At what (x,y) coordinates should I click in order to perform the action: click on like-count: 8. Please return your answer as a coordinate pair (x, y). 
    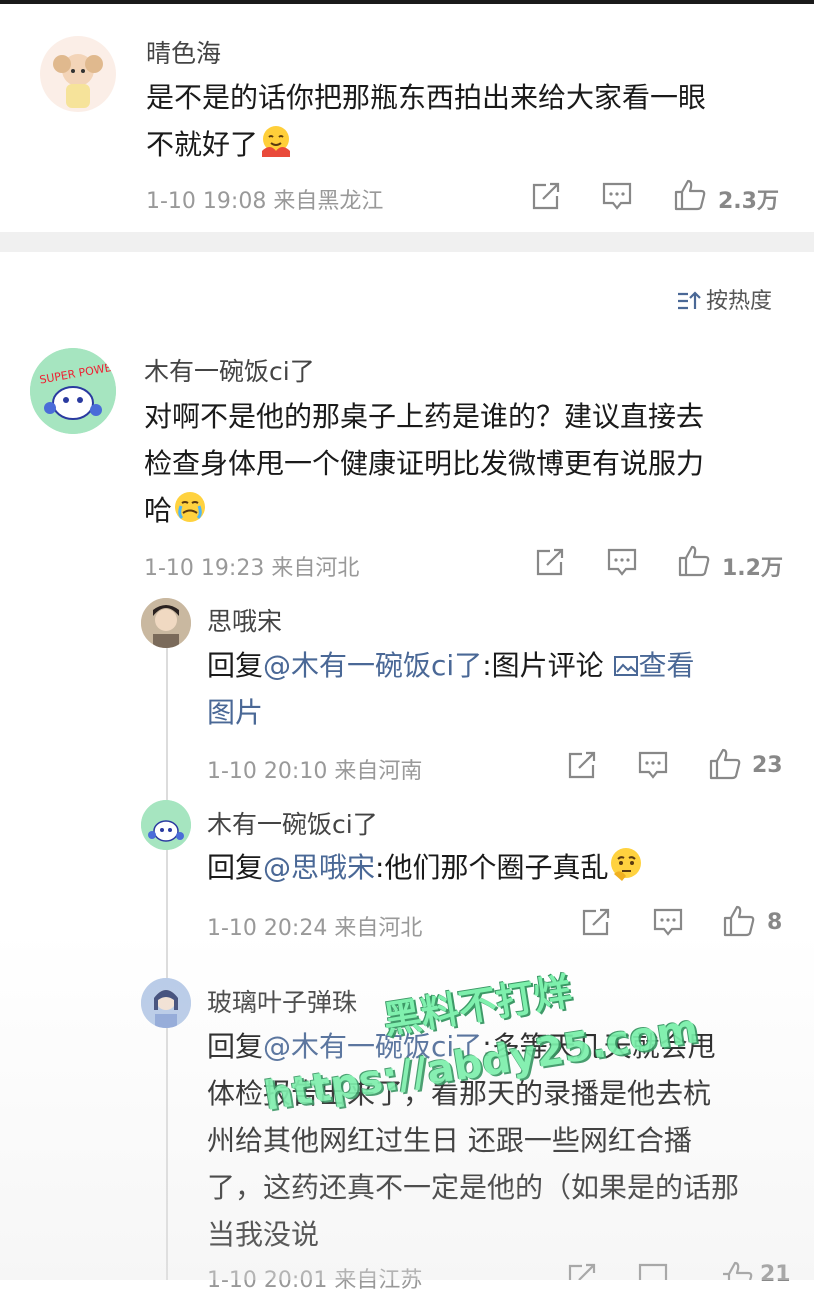
    Looking at the image, I should click on (775, 922).